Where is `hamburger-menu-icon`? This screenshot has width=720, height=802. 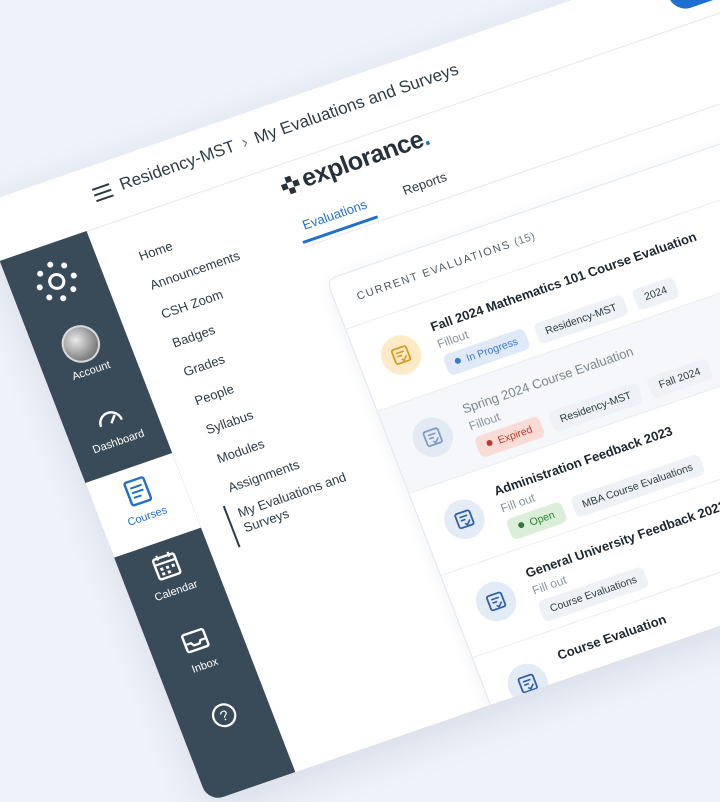 hamburger-menu-icon is located at coordinates (102, 193).